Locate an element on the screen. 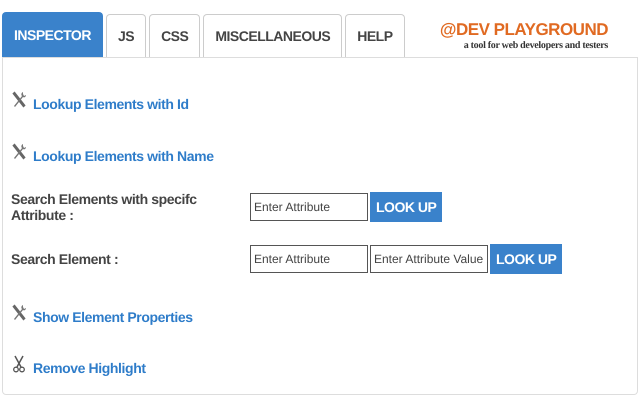 The height and width of the screenshot is (400, 640). action-link: Remove Highlight is located at coordinates (89, 368).